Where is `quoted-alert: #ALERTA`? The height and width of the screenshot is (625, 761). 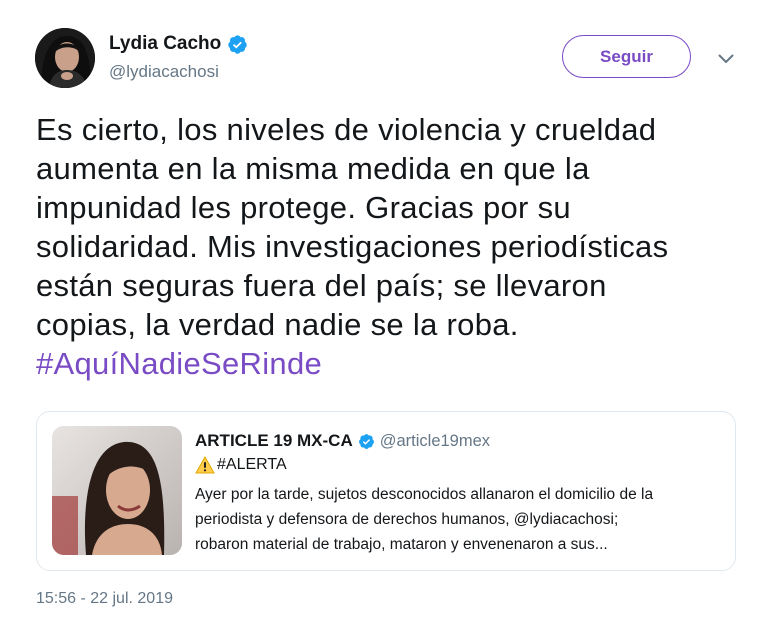 quoted-alert: #ALERTA is located at coordinates (241, 464).